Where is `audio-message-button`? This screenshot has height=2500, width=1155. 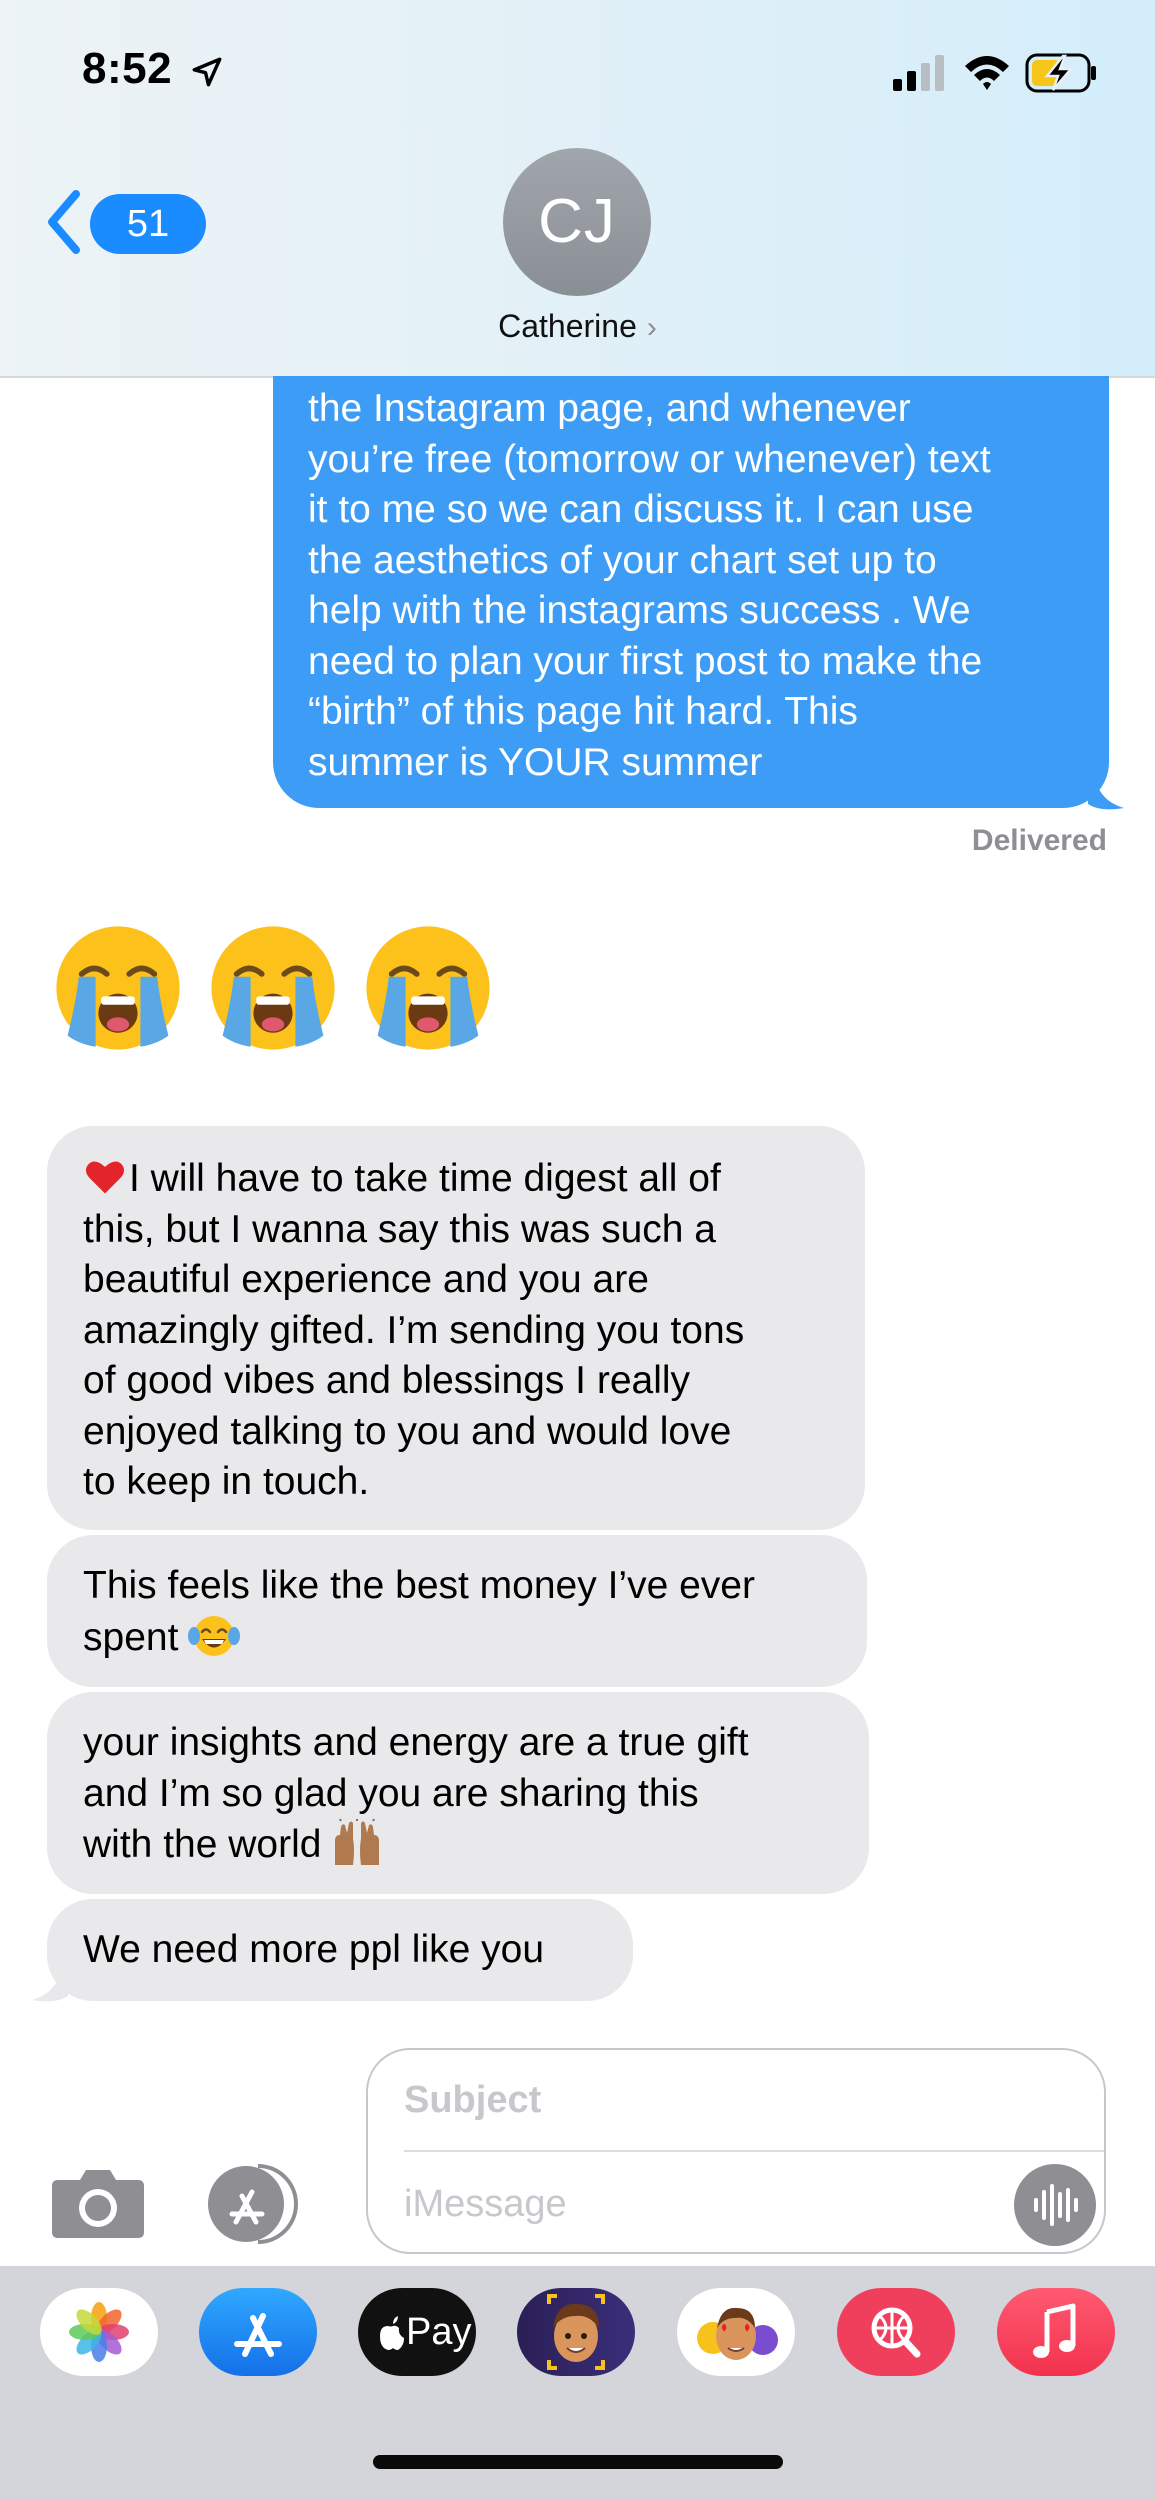
audio-message-button is located at coordinates (1055, 2205).